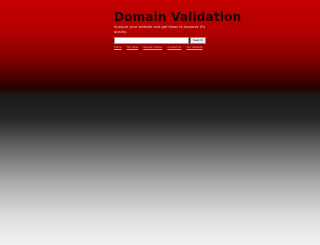  What do you see at coordinates (195, 47) in the screenshot?
I see `nav-link-our-website: Our Website` at bounding box center [195, 47].